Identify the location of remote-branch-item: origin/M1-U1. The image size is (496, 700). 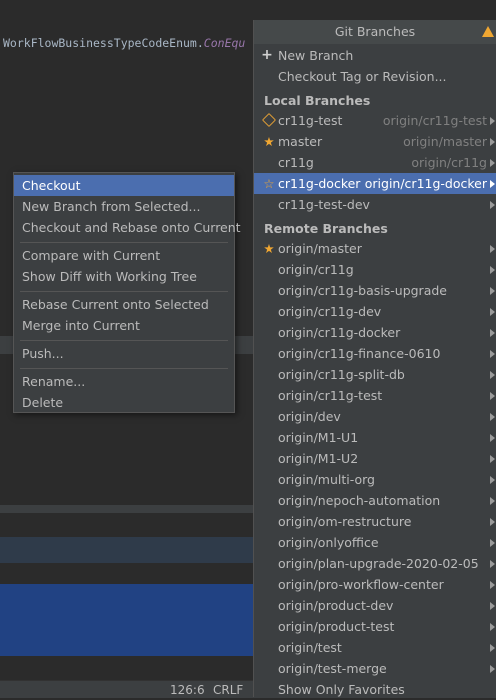
(375, 437).